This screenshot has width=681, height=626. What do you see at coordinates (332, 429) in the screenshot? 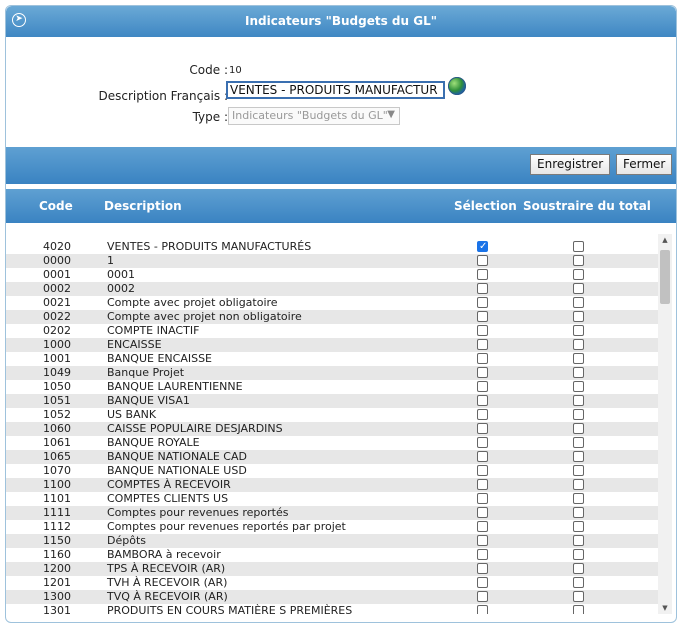
I see `table-row: 1060 CAISSE POPULAIRE DESJARDINS` at bounding box center [332, 429].